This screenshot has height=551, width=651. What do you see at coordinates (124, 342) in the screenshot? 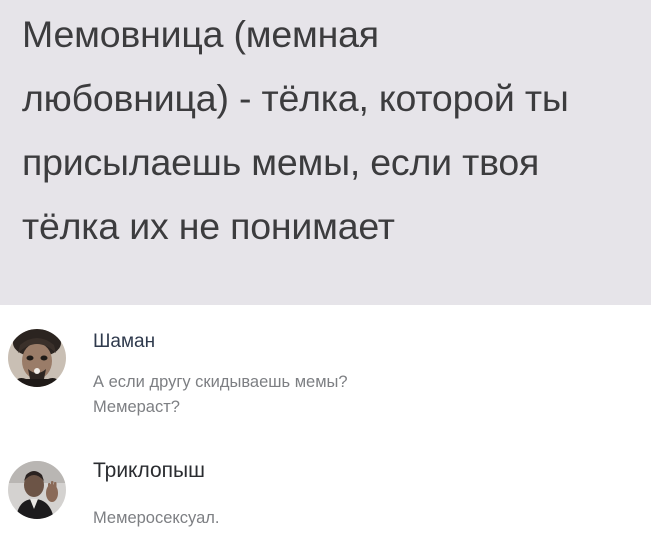
I see `comment-author: Шаман` at bounding box center [124, 342].